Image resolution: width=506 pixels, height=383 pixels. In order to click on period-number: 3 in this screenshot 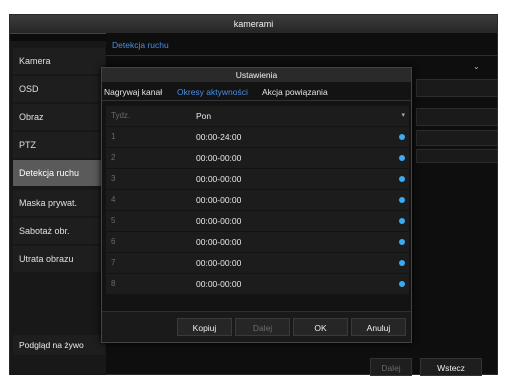, I will do `click(113, 178)`.